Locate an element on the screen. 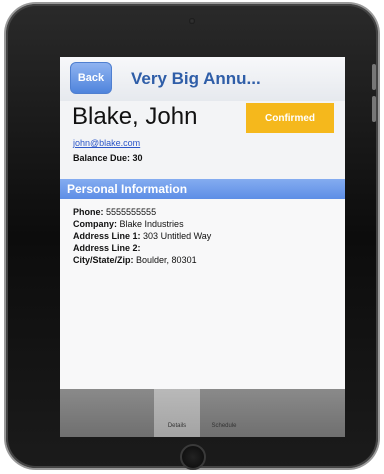  section-title: Personal Information is located at coordinates (127, 189).